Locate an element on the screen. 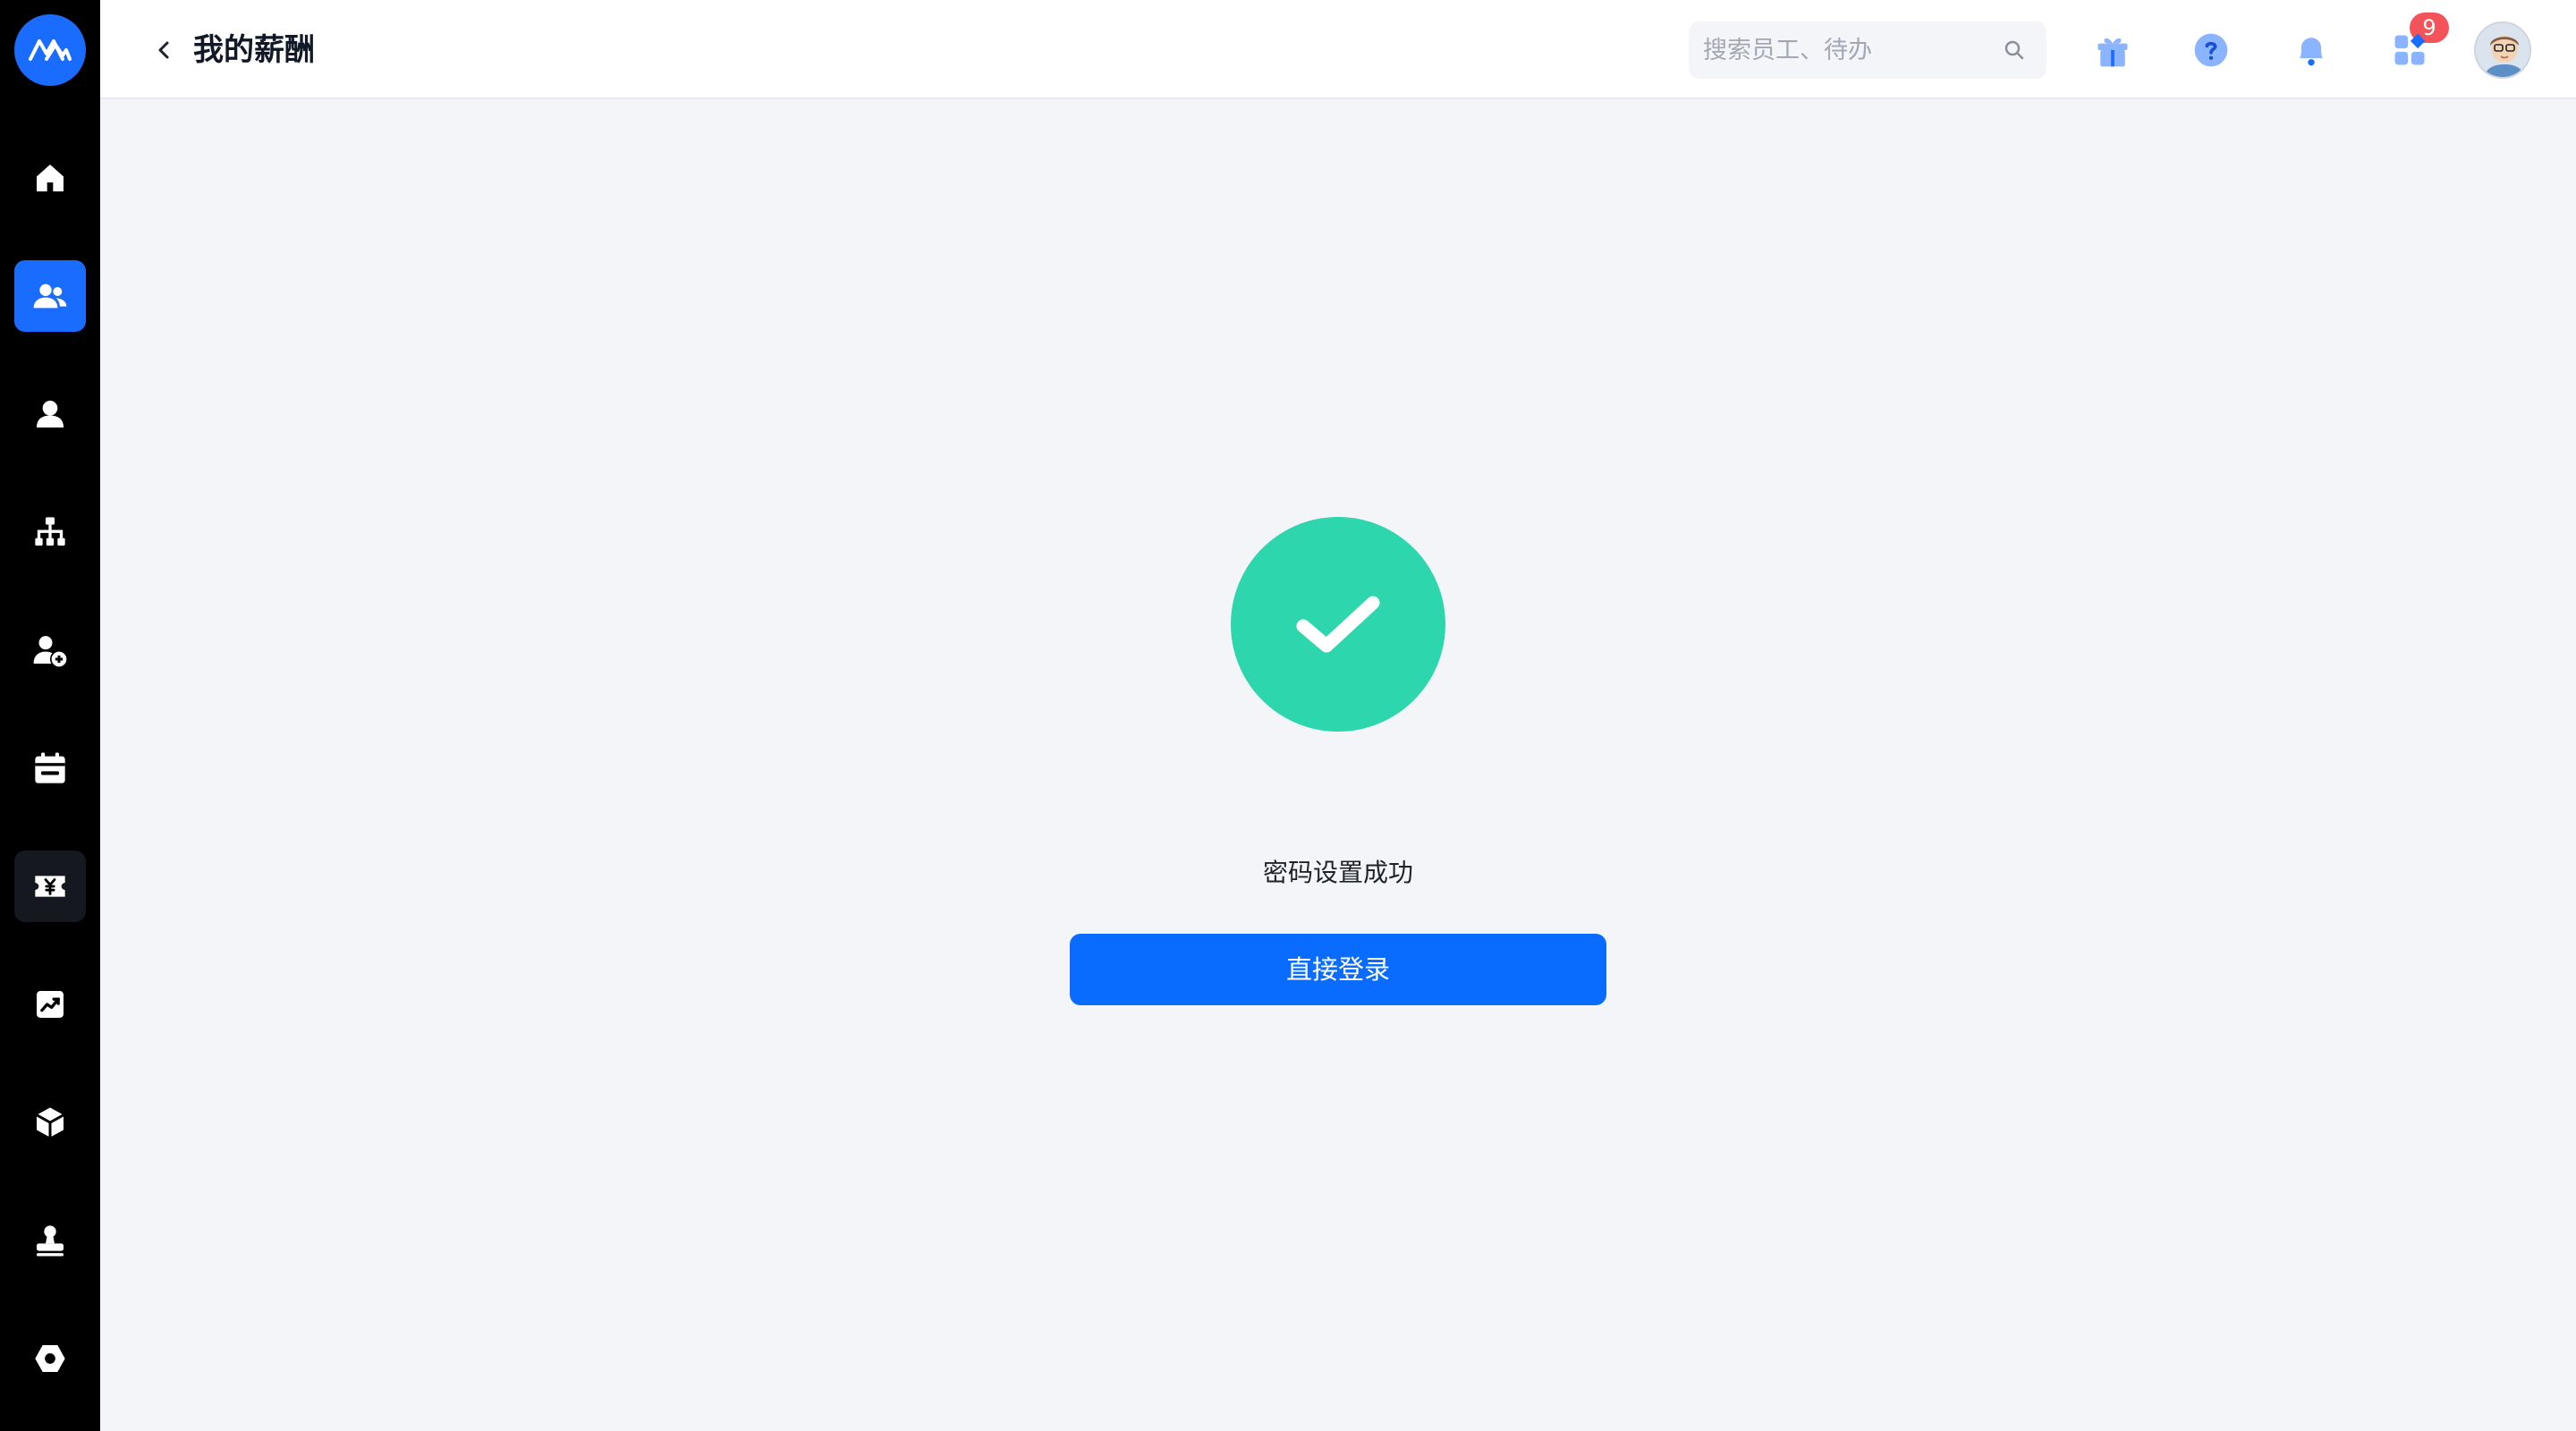 This screenshot has height=1431, width=2576. success-status is located at coordinates (1338, 624).